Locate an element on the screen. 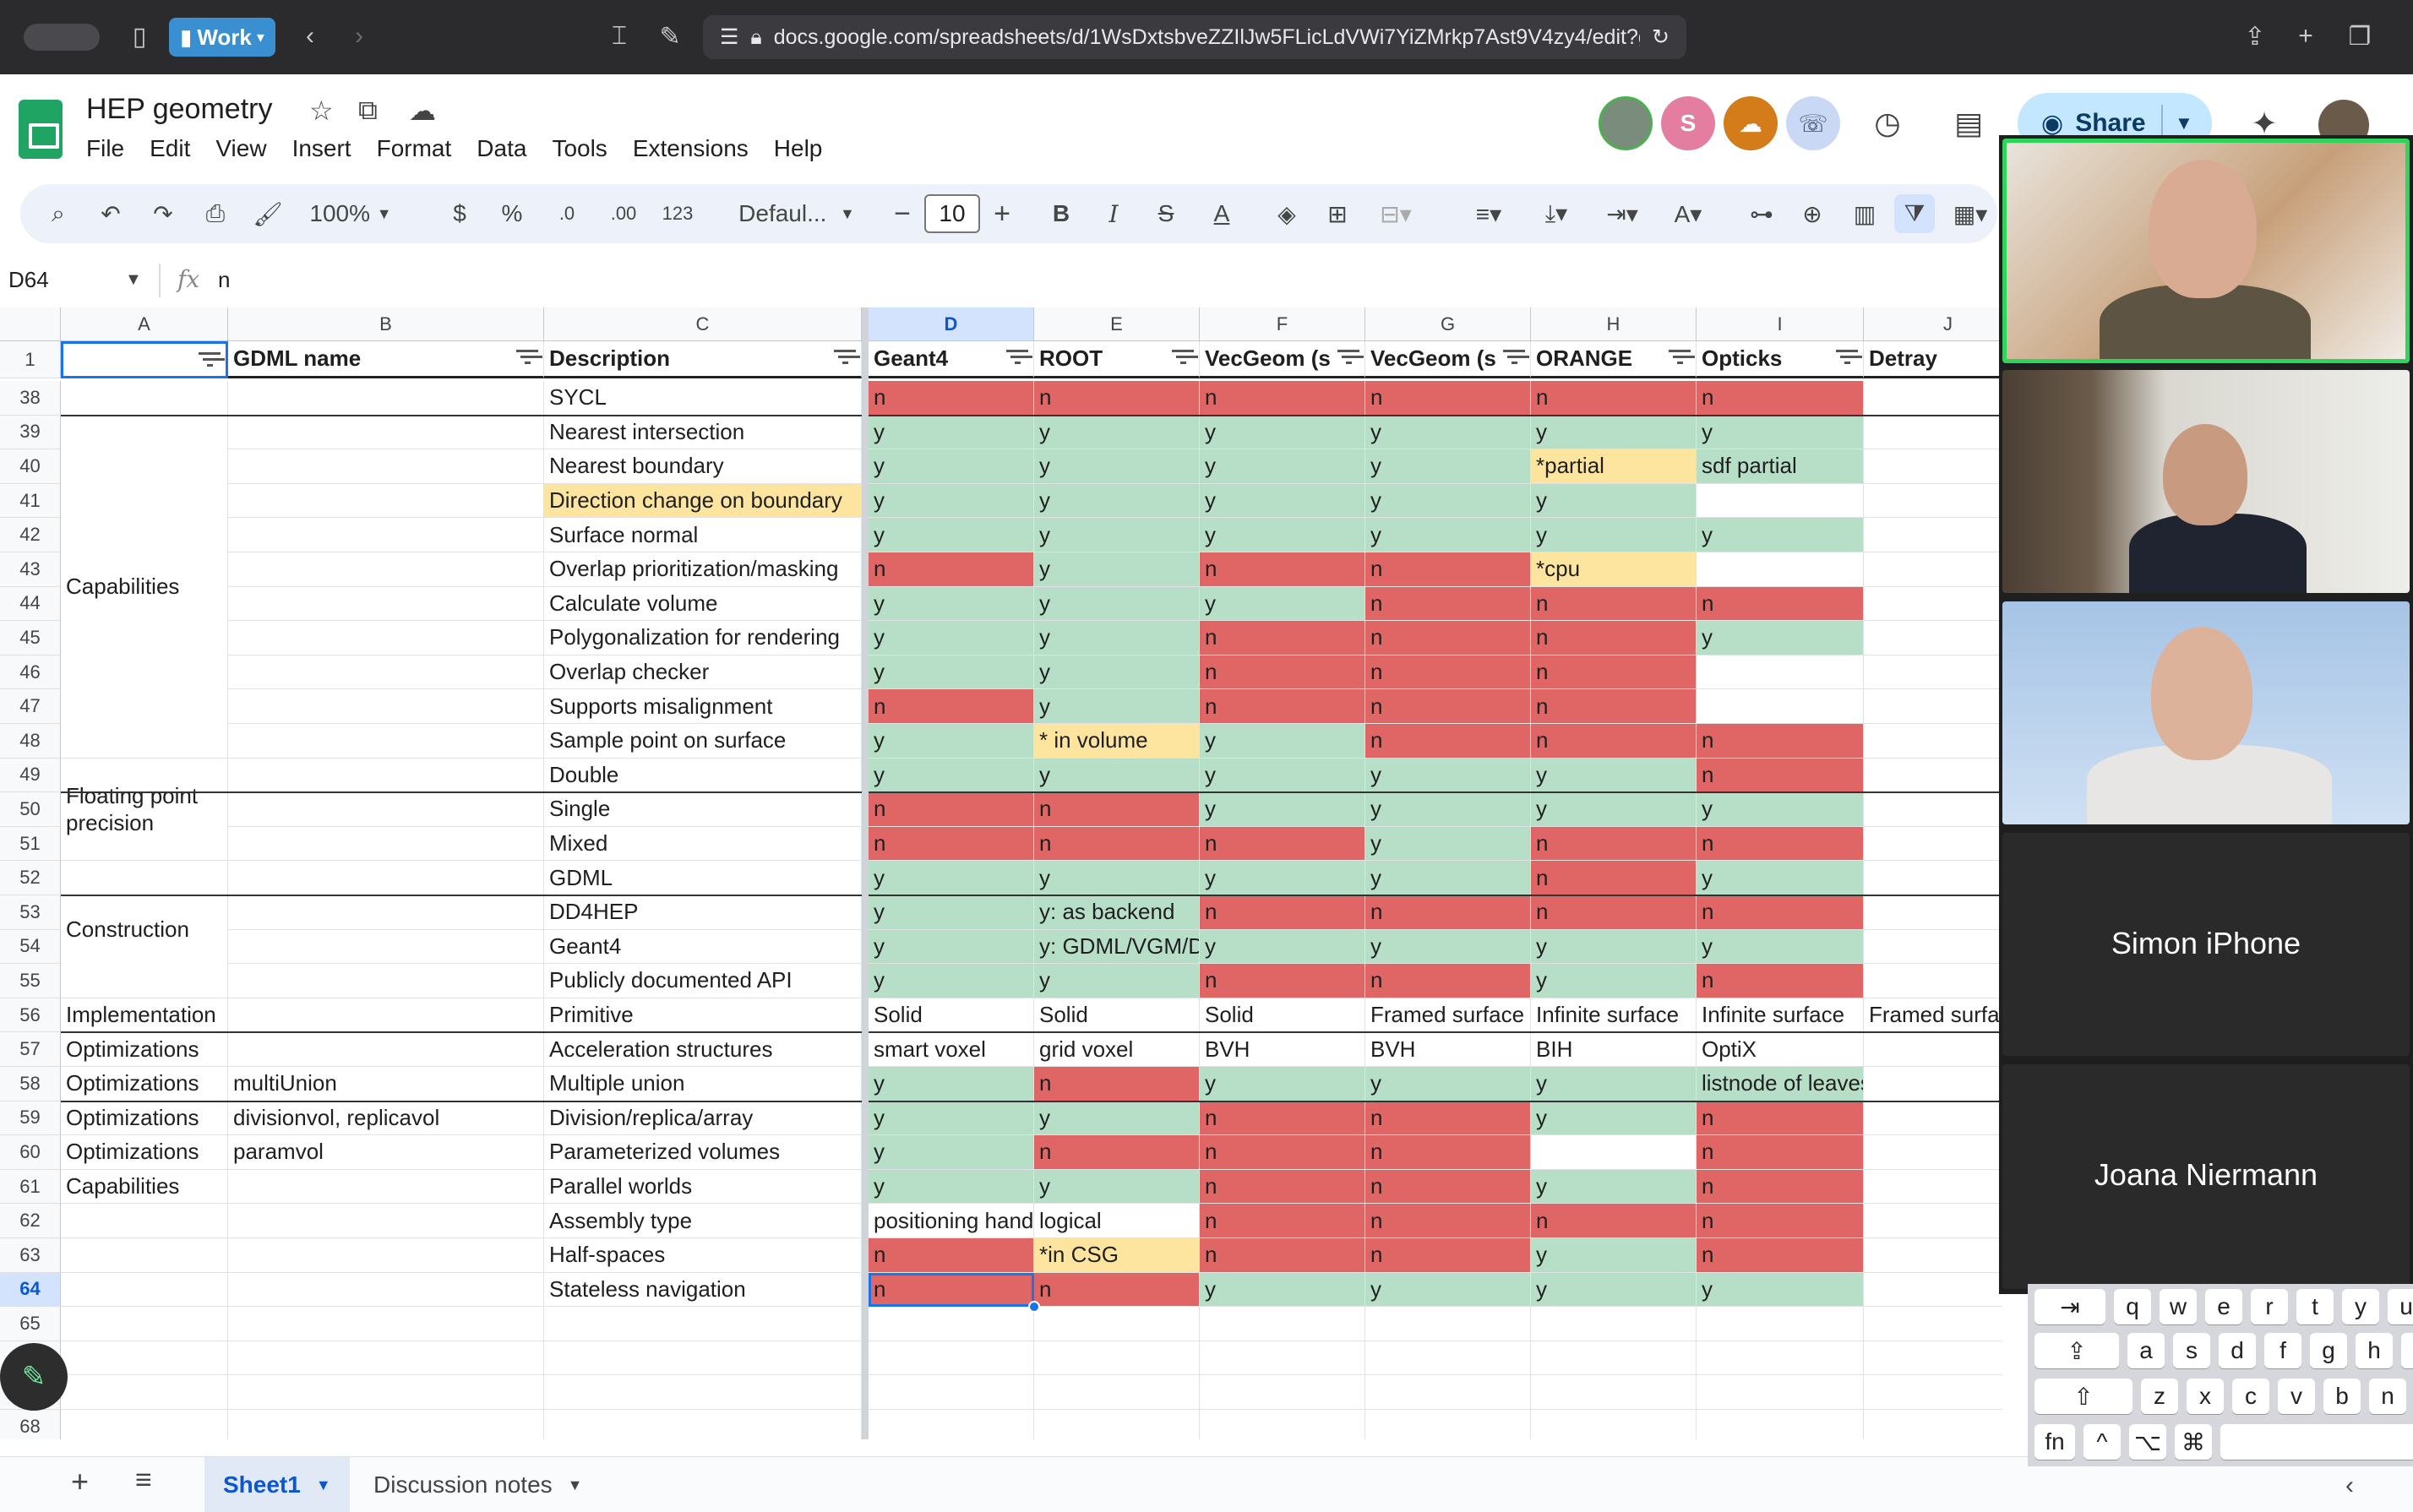  add-sheet-icon: + is located at coordinates (80, 1482).